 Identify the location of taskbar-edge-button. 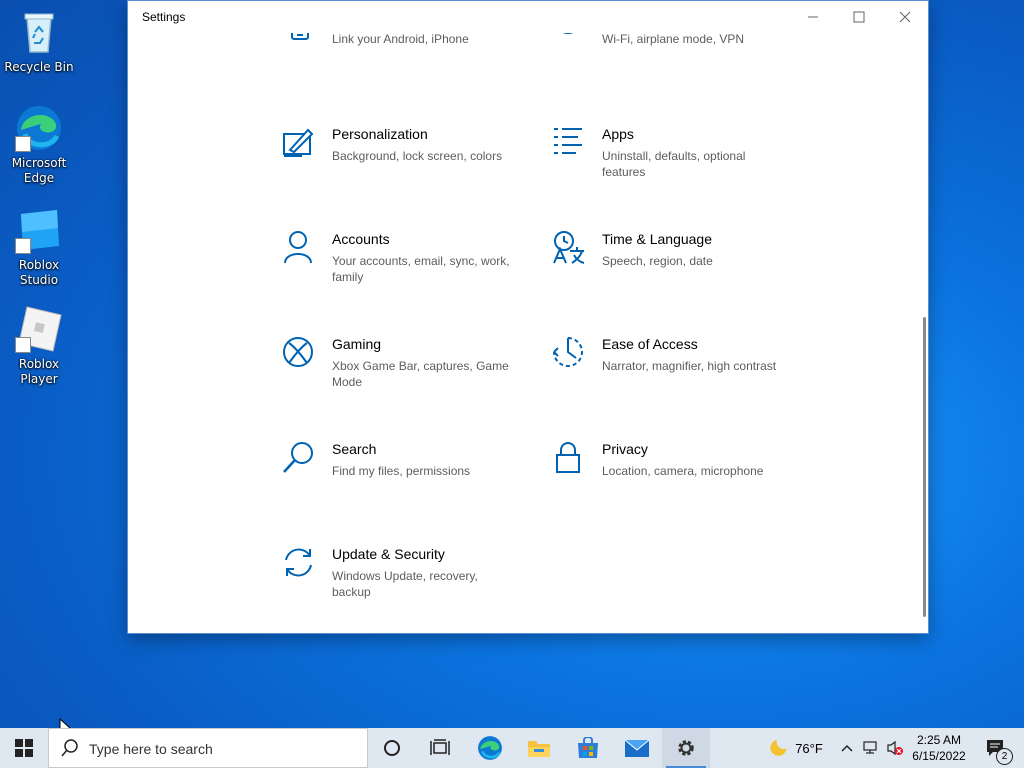
(490, 748).